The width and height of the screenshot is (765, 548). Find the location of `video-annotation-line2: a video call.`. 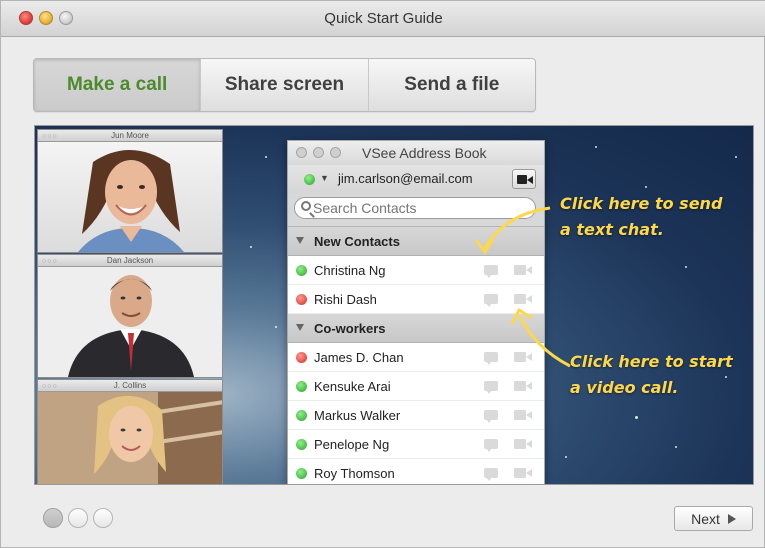

video-annotation-line2: a video call. is located at coordinates (624, 387).